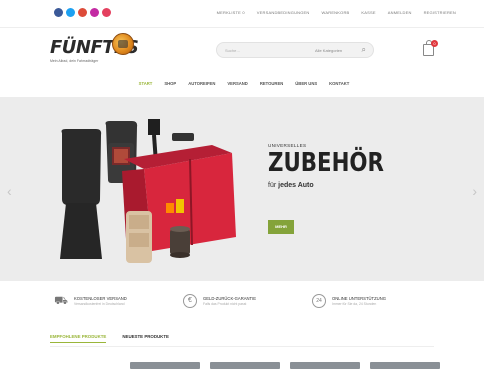  I want to click on tab-newest-products: Neueste Produkte, so click(145, 338).